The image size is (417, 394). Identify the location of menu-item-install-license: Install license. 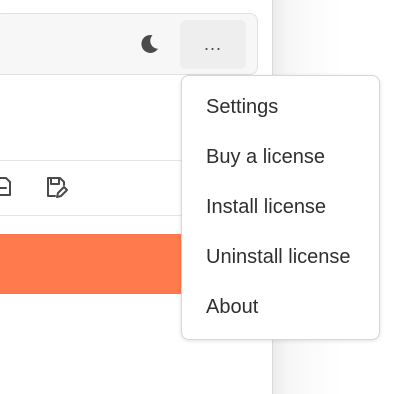
(266, 207).